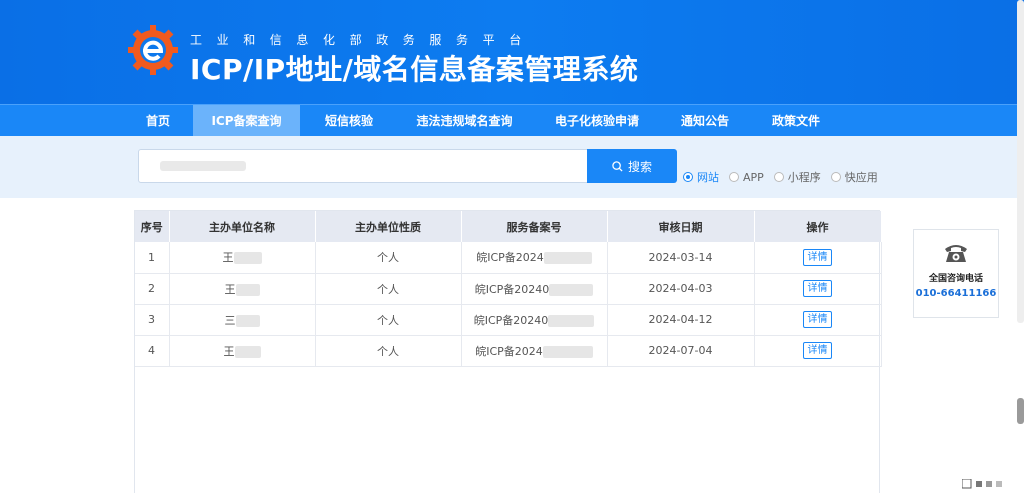 The width and height of the screenshot is (1024, 493). Describe the element at coordinates (512, 167) in the screenshot. I see `search-section: 搜索 网站 APP 小程序 快应用` at that location.